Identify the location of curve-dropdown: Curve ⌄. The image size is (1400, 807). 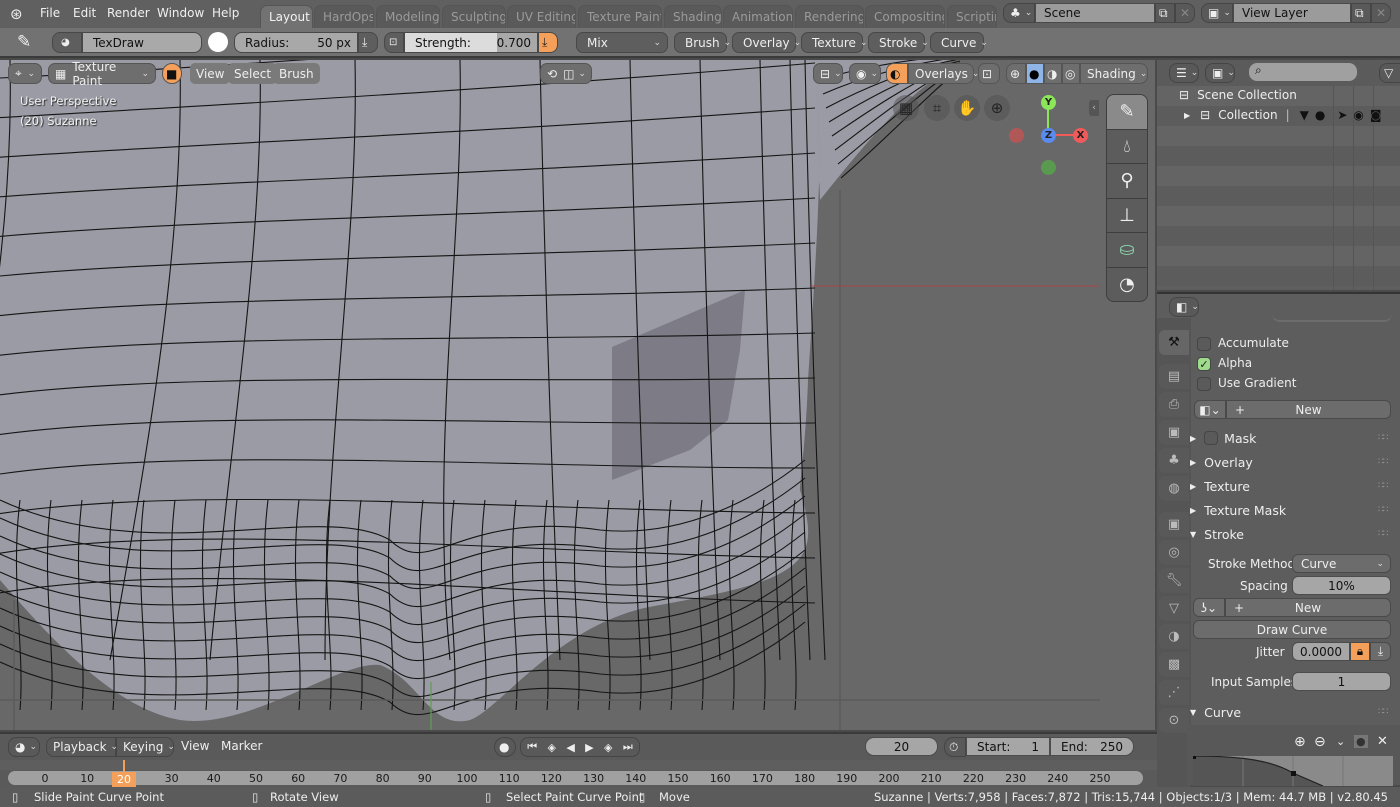
(959, 42).